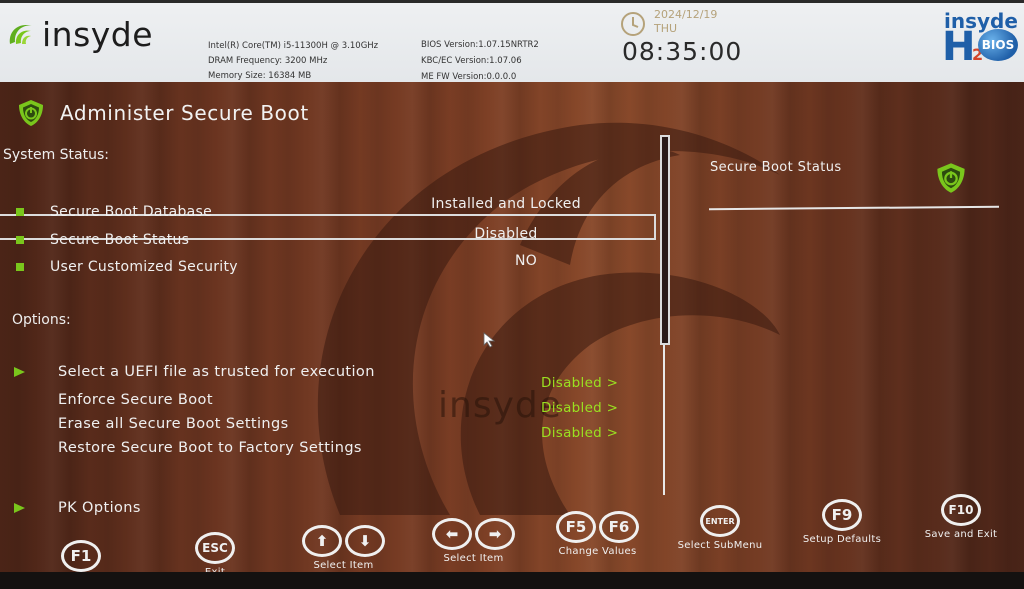 This screenshot has width=1024, height=589. I want to click on restore-factory-value: Disabled >, so click(579, 433).